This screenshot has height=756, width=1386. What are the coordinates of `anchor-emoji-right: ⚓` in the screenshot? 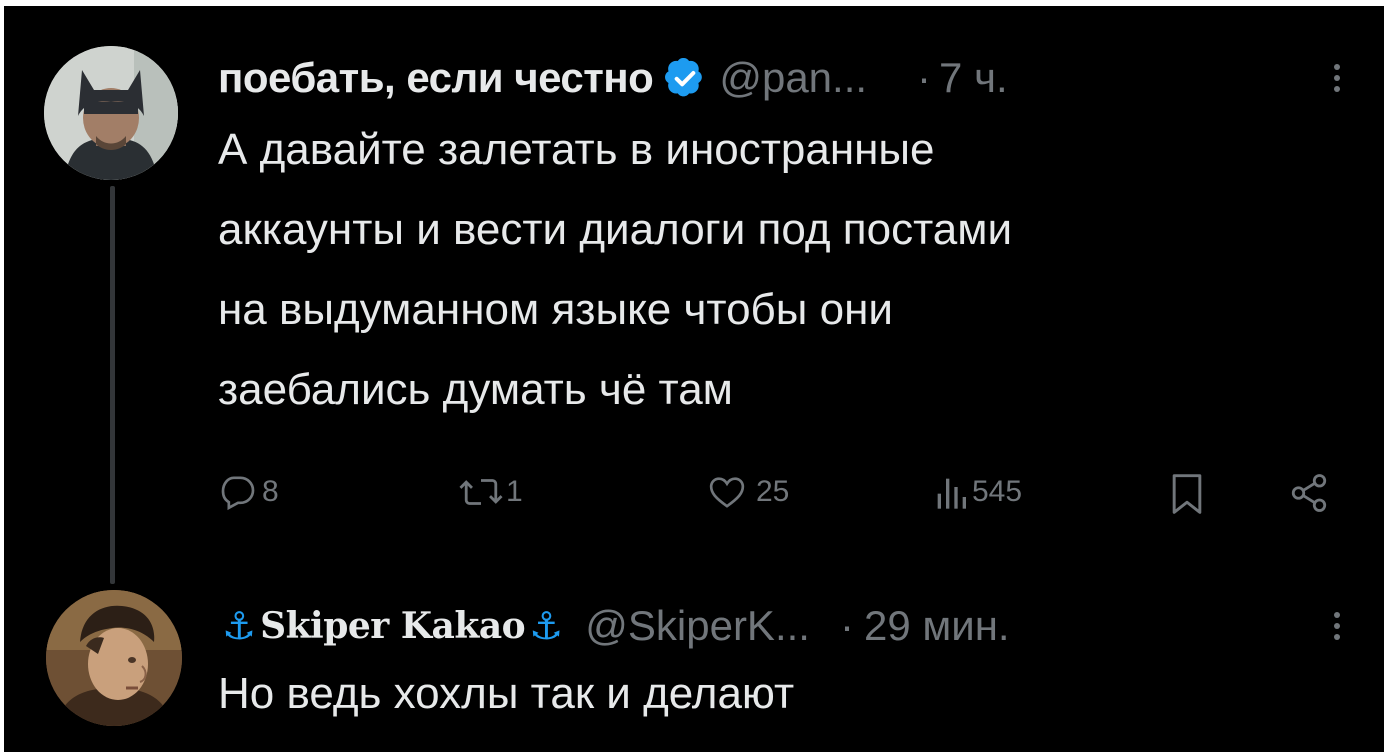 It's located at (546, 626).